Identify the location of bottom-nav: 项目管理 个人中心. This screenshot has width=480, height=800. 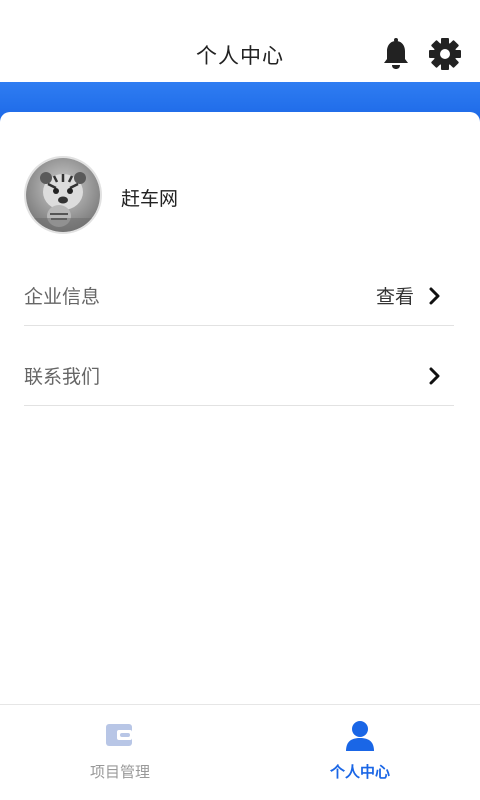
(240, 752).